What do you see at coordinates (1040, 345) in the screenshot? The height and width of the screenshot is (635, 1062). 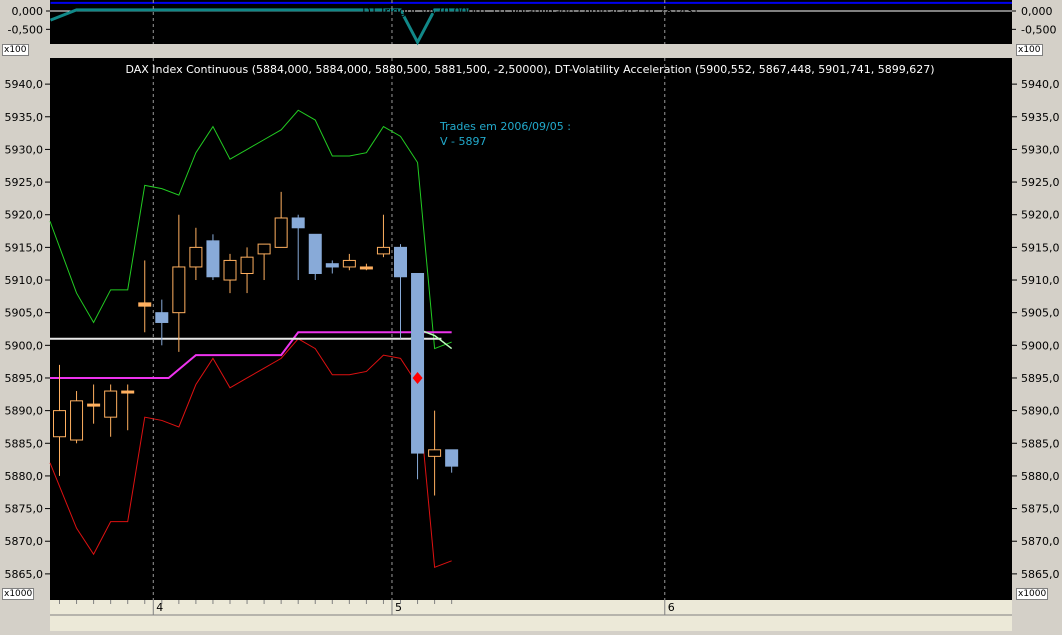 I see `price-tick-label-right: 5900,0` at bounding box center [1040, 345].